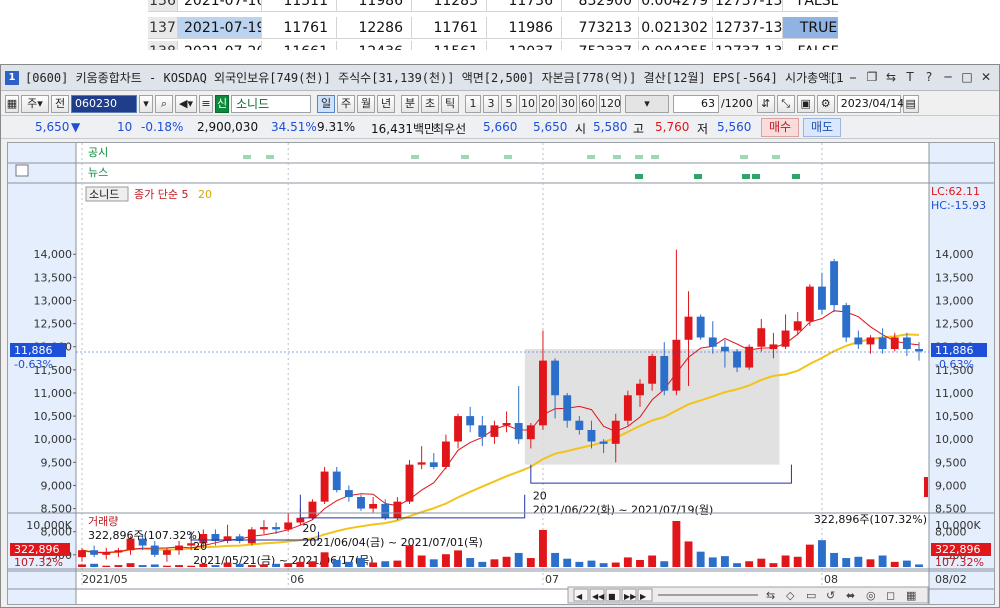 This screenshot has height=608, width=1000. What do you see at coordinates (220, 45) in the screenshot?
I see `sheet-cell-date: 2021-07-20` at bounding box center [220, 45].